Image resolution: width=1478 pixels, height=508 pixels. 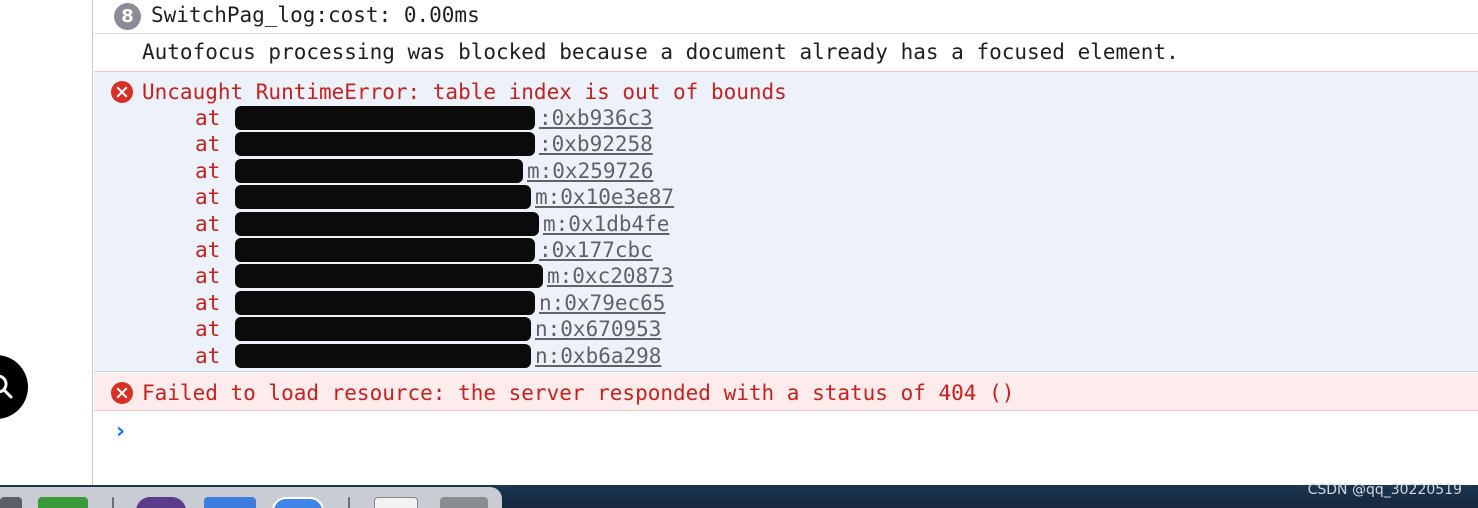 I want to click on search-button, so click(x=14, y=387).